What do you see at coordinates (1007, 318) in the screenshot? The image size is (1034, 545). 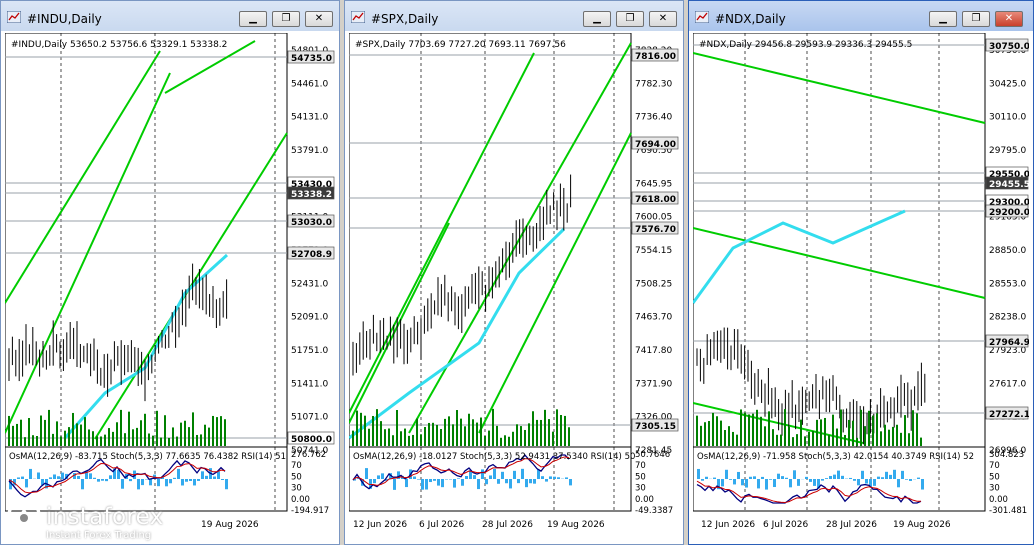 I see `price-axis-label: 28238.0` at bounding box center [1007, 318].